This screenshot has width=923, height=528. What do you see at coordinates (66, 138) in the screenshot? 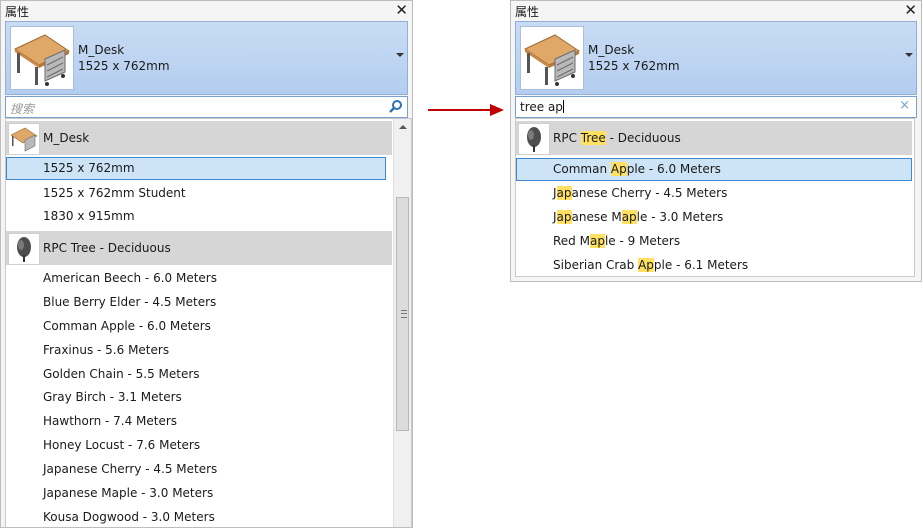
I see `group-label: M_Desk` at bounding box center [66, 138].